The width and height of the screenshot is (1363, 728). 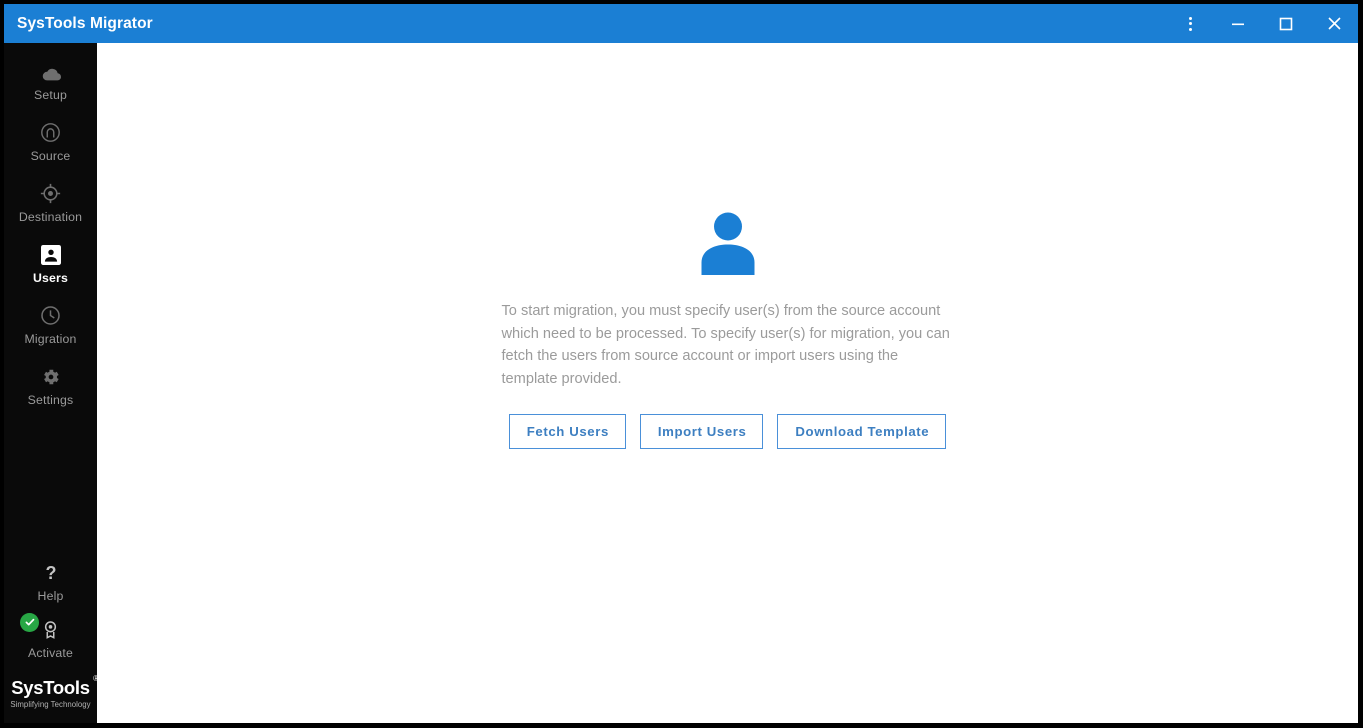 What do you see at coordinates (567, 431) in the screenshot?
I see `fetch-users-button: Fetch Users` at bounding box center [567, 431].